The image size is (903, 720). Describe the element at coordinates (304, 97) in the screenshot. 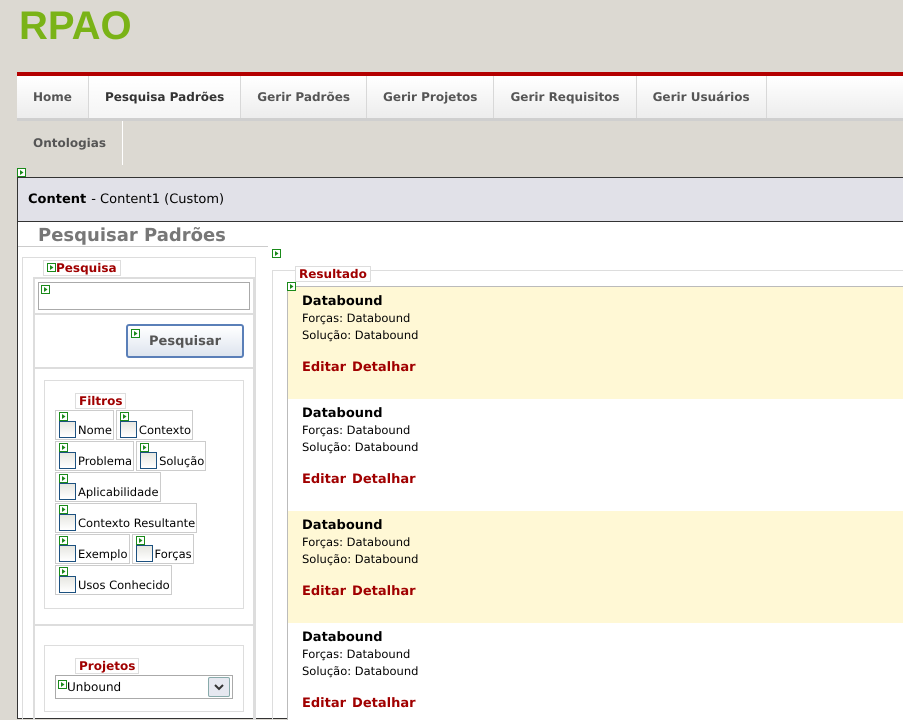

I see `nav-tab: Gerir Padrões` at that location.